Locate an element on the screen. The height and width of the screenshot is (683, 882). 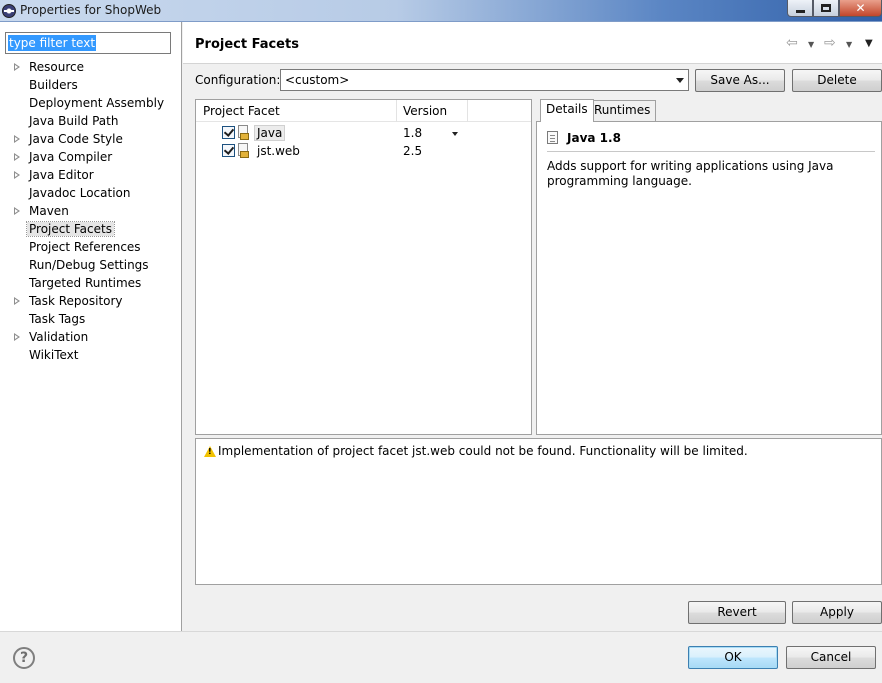
tree-item-label: Resource is located at coordinates (57, 67).